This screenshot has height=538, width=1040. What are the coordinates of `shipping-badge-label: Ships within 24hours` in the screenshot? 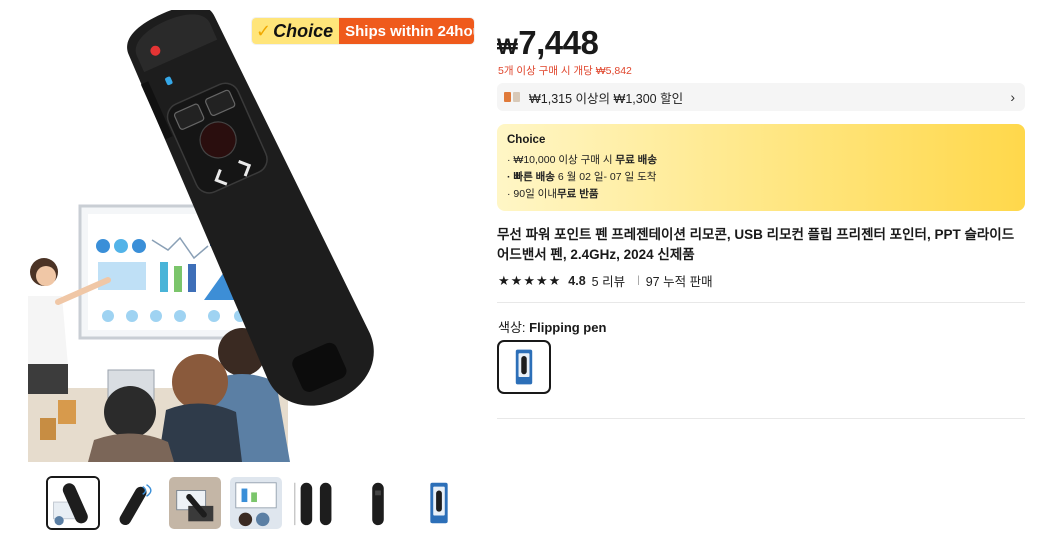 It's located at (406, 31).